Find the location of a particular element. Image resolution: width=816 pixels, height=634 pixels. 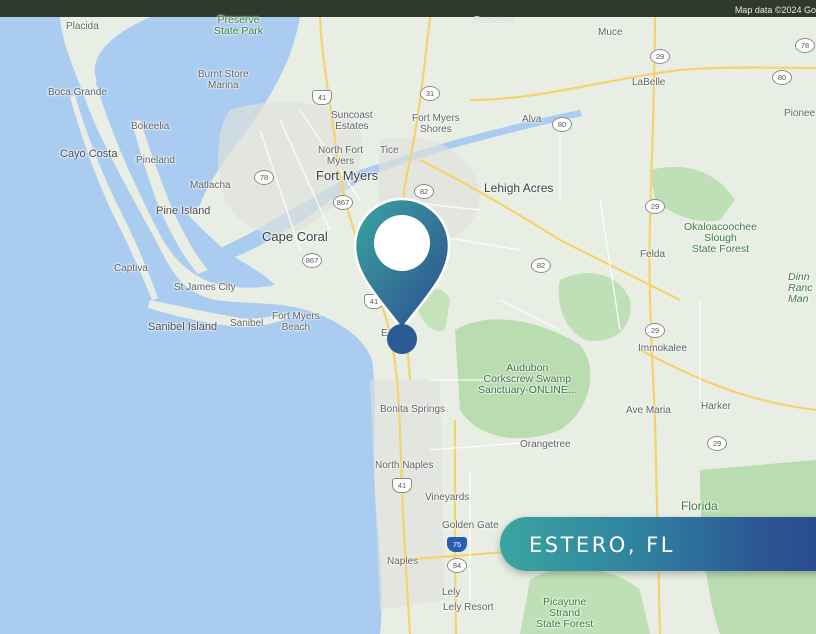

route-shield-interstate: 75 is located at coordinates (457, 544).